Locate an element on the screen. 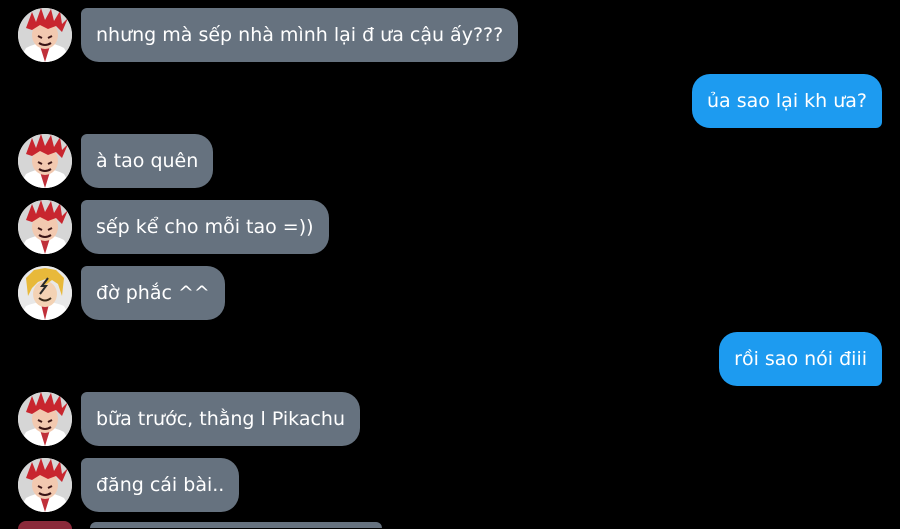  blonde-hair-avatar-icon is located at coordinates (45, 293).